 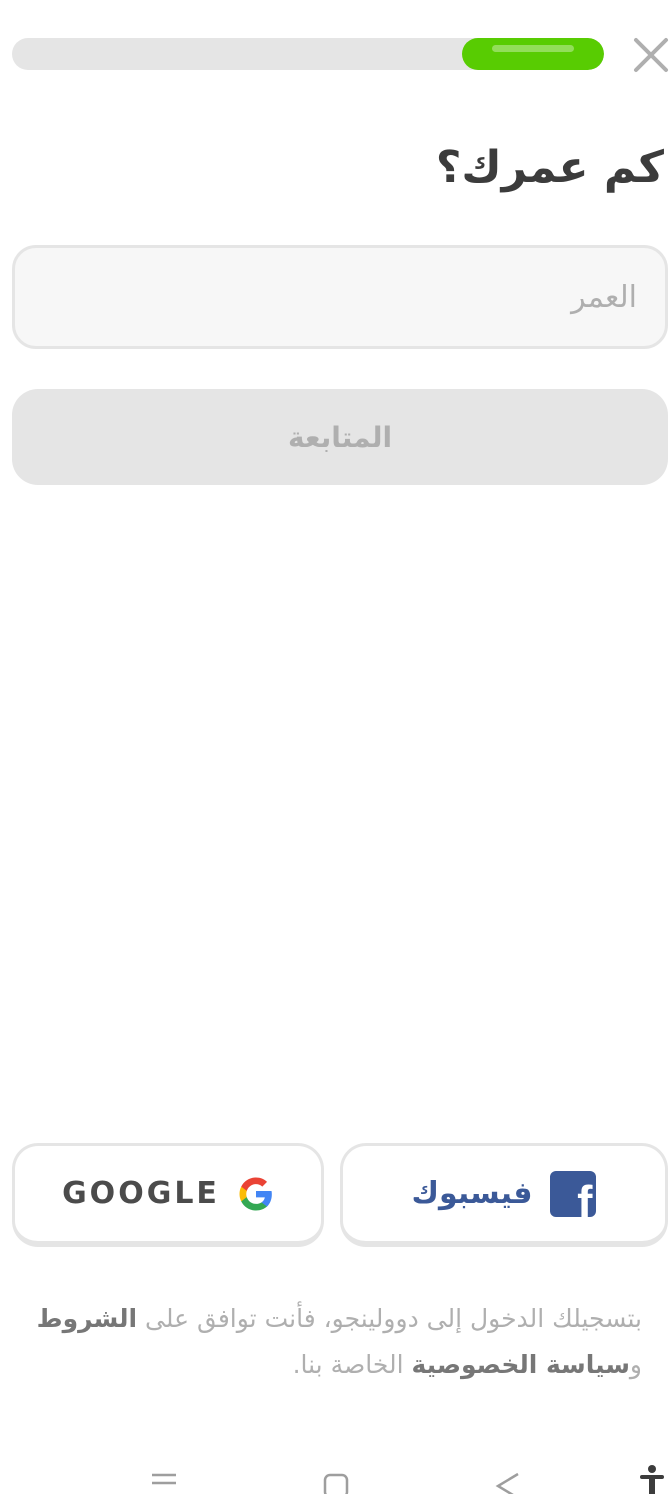 I want to click on progress-bar-fill, so click(x=532, y=54).